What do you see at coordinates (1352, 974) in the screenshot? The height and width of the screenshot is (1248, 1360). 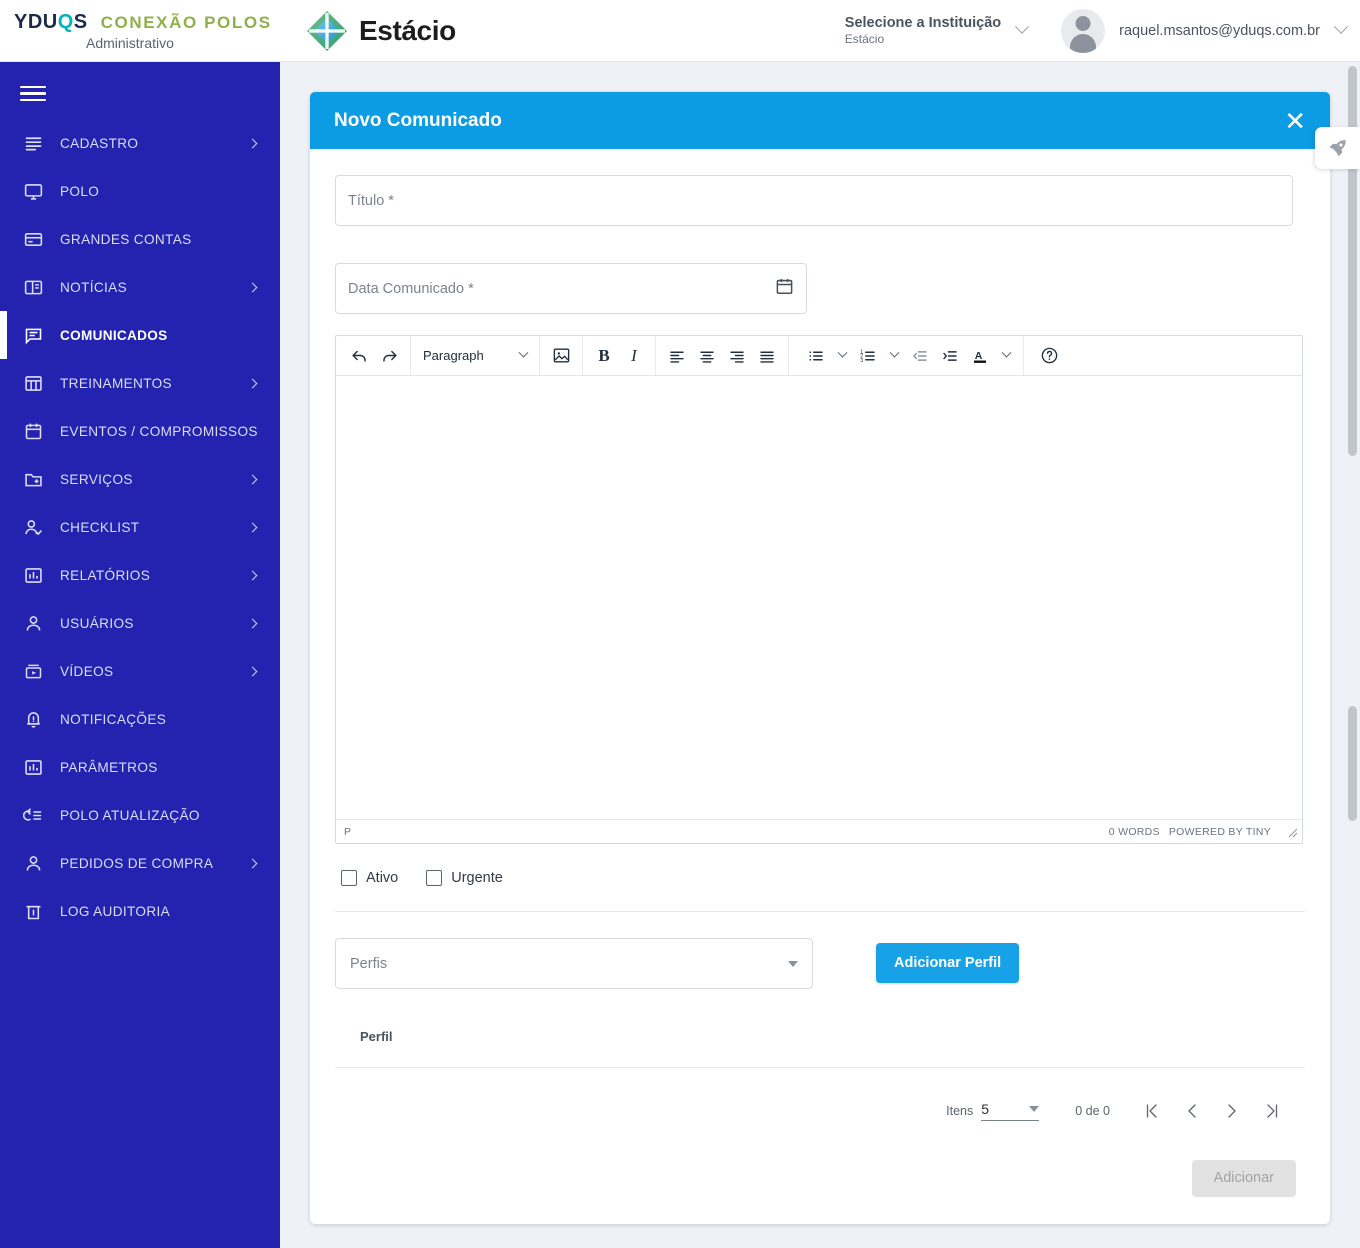 I see `page-scrollbar-track-lower` at bounding box center [1352, 974].